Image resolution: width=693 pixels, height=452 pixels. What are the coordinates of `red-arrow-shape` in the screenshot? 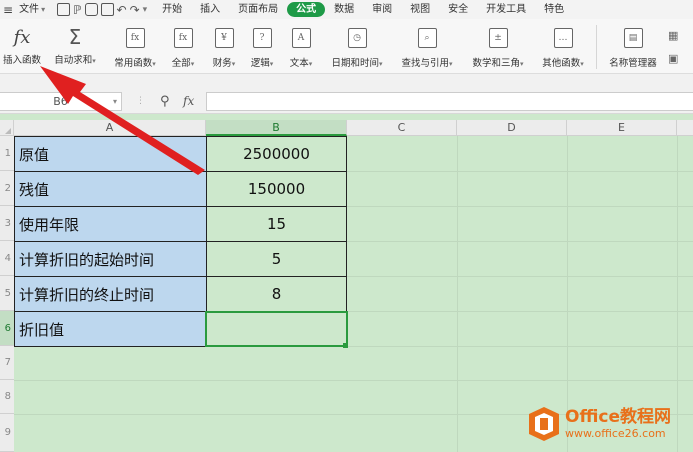 It's located at (122, 120).